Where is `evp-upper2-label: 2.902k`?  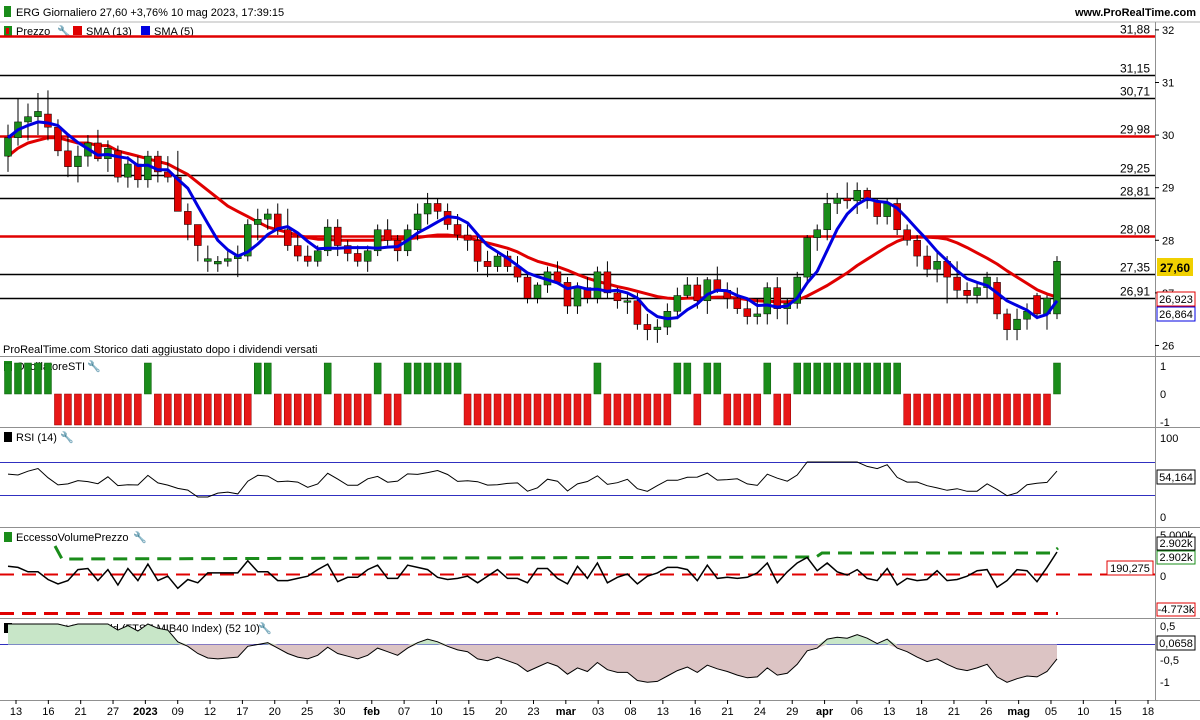
evp-upper2-label: 2.902k is located at coordinates (1176, 558).